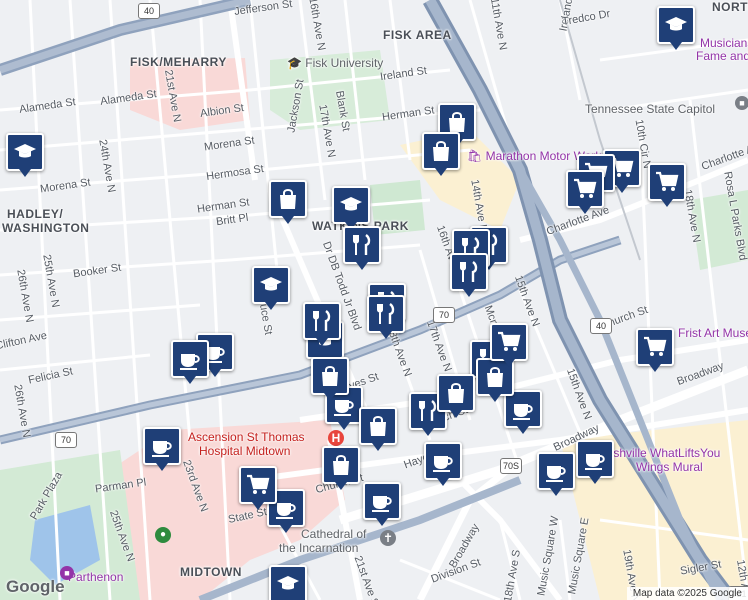 Image resolution: width=748 pixels, height=600 pixels. What do you see at coordinates (687, 593) in the screenshot?
I see `map-attribution: Map data ©2025 Google` at bounding box center [687, 593].